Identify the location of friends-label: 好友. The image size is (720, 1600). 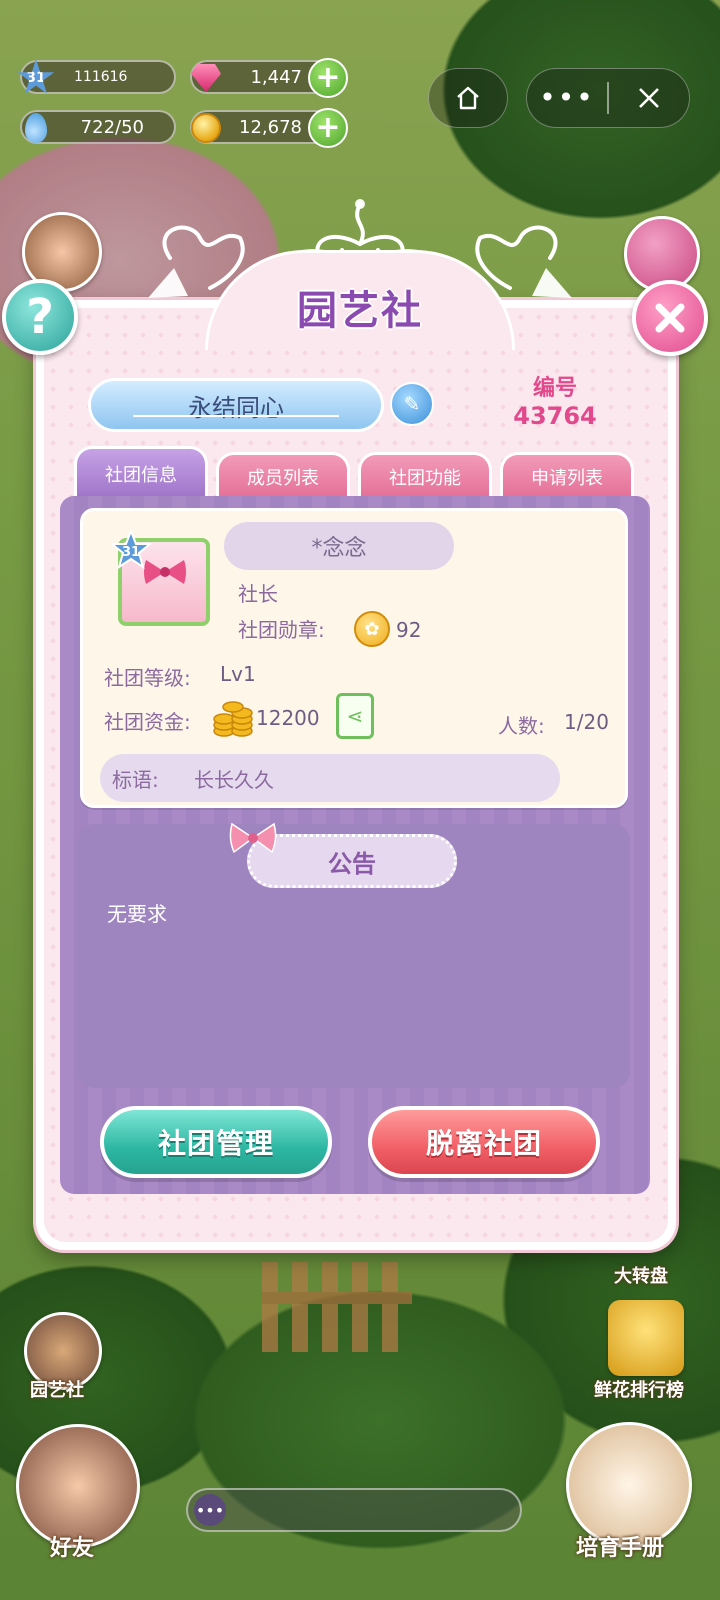
(72, 1548).